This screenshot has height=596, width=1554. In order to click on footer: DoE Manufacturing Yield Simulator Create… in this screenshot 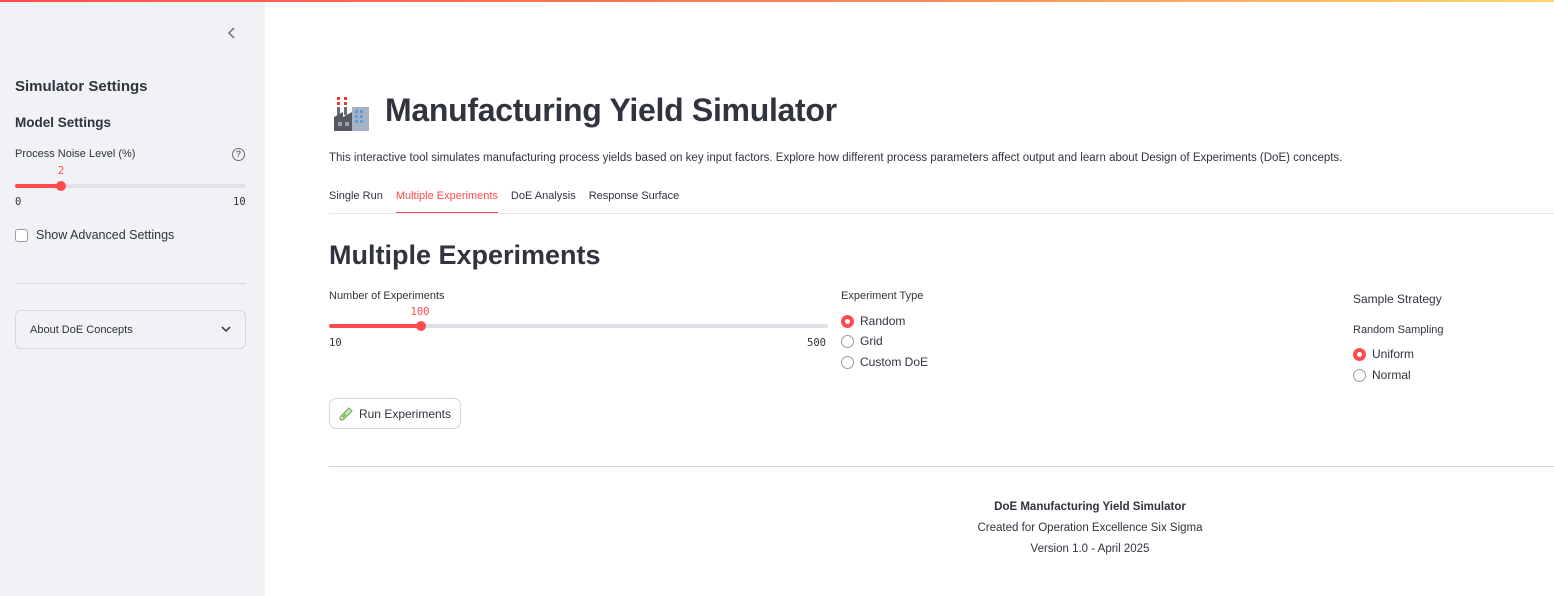, I will do `click(1090, 528)`.